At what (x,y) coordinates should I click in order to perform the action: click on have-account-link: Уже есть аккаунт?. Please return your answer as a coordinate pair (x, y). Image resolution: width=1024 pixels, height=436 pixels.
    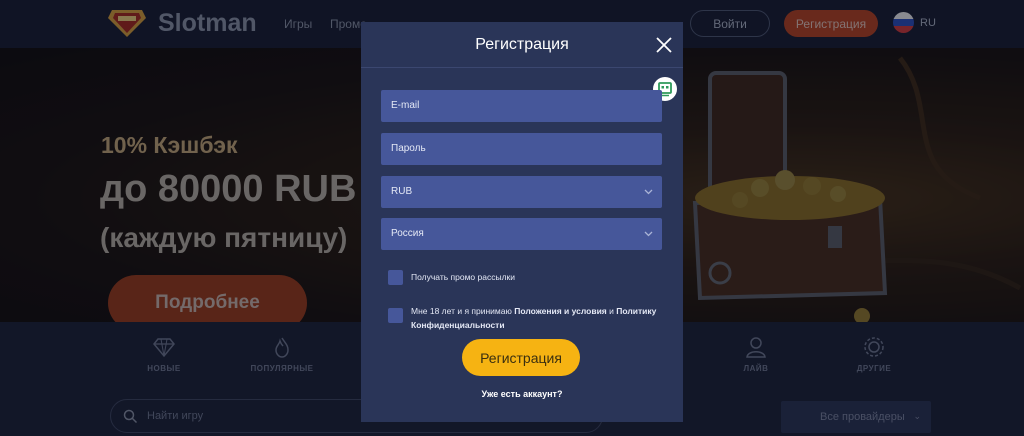
    Looking at the image, I should click on (522, 394).